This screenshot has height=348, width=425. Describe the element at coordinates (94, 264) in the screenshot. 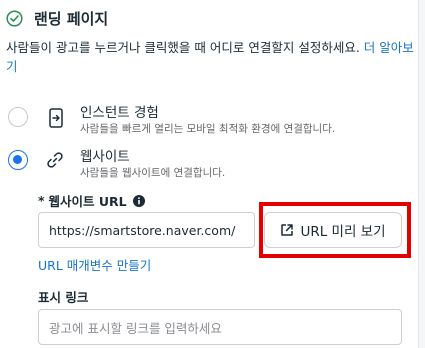

I see `url-params-link: URL 매개변수 만들기` at that location.